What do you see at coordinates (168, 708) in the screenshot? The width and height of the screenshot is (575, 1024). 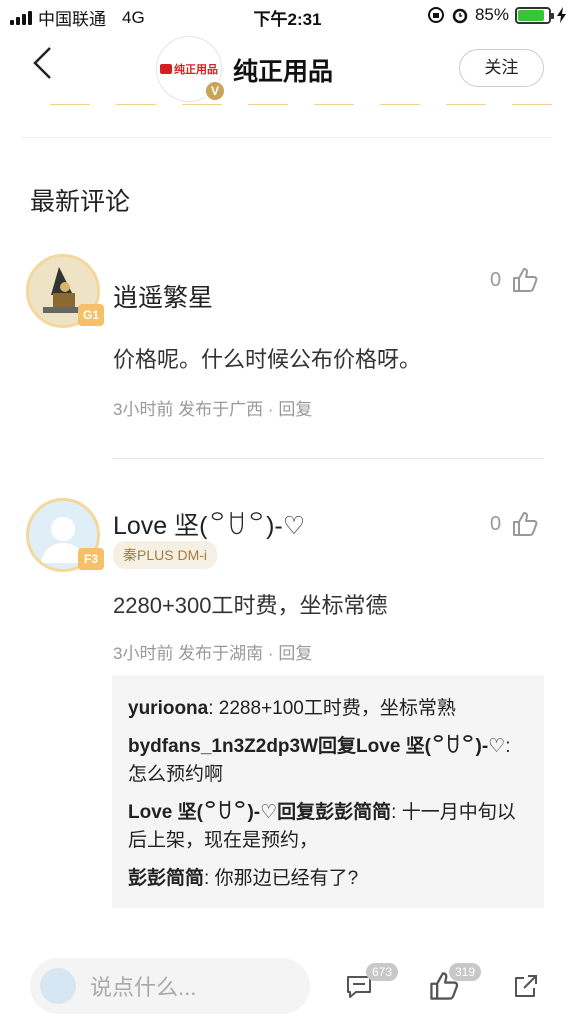 I see `reply-author: yurioona` at bounding box center [168, 708].